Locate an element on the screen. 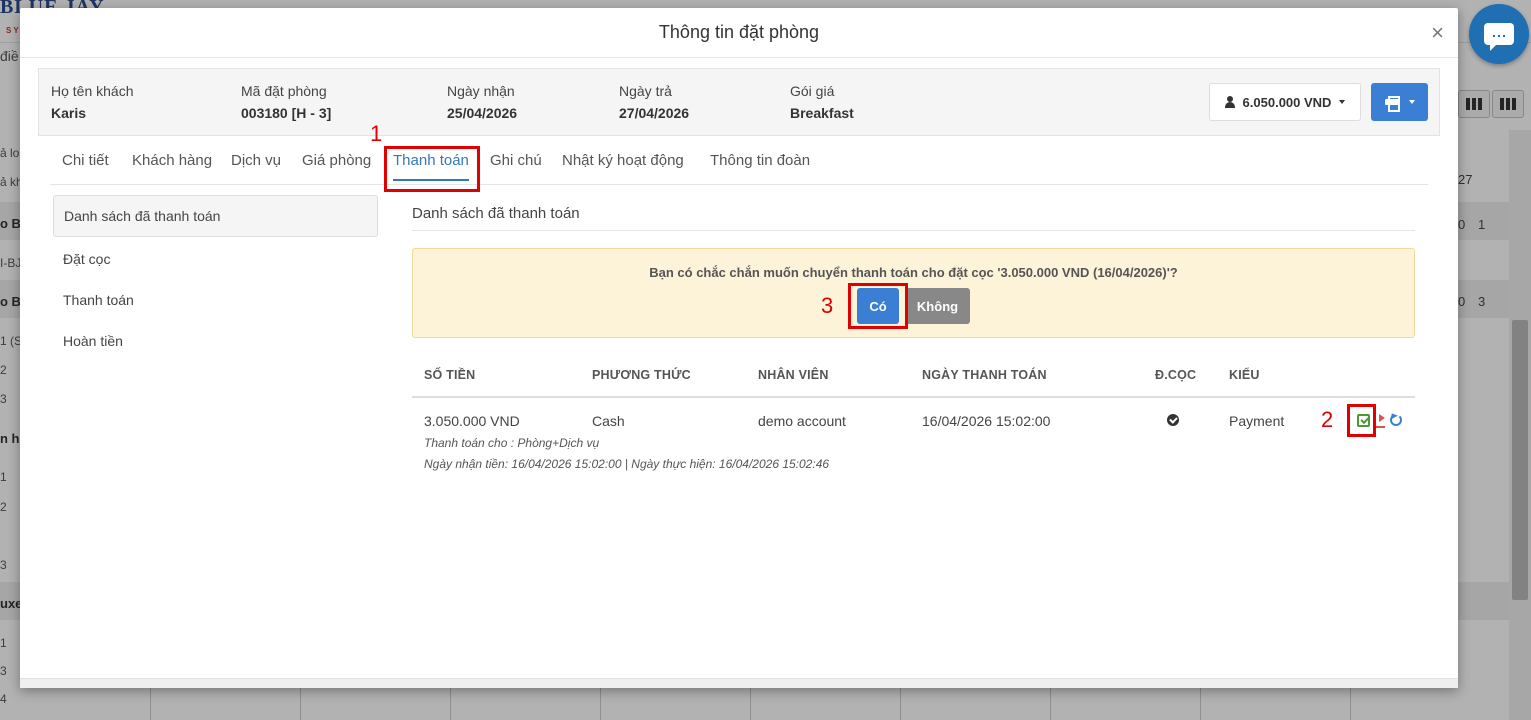 This screenshot has width=1531, height=720. print-icon is located at coordinates (1392, 104).